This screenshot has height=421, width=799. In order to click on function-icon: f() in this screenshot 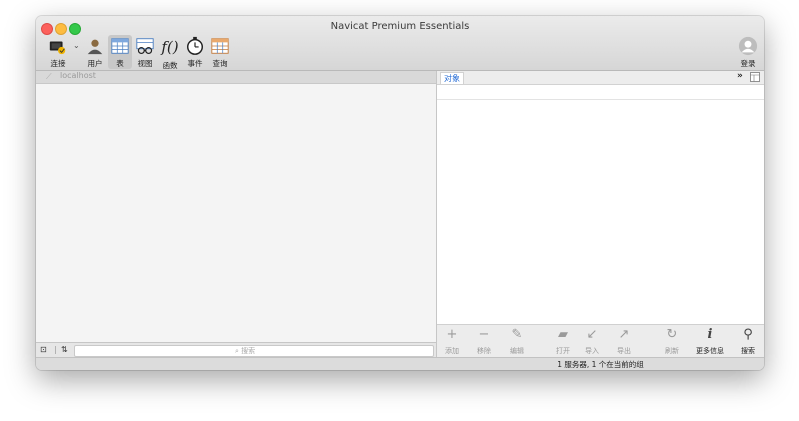, I will do `click(170, 47)`.